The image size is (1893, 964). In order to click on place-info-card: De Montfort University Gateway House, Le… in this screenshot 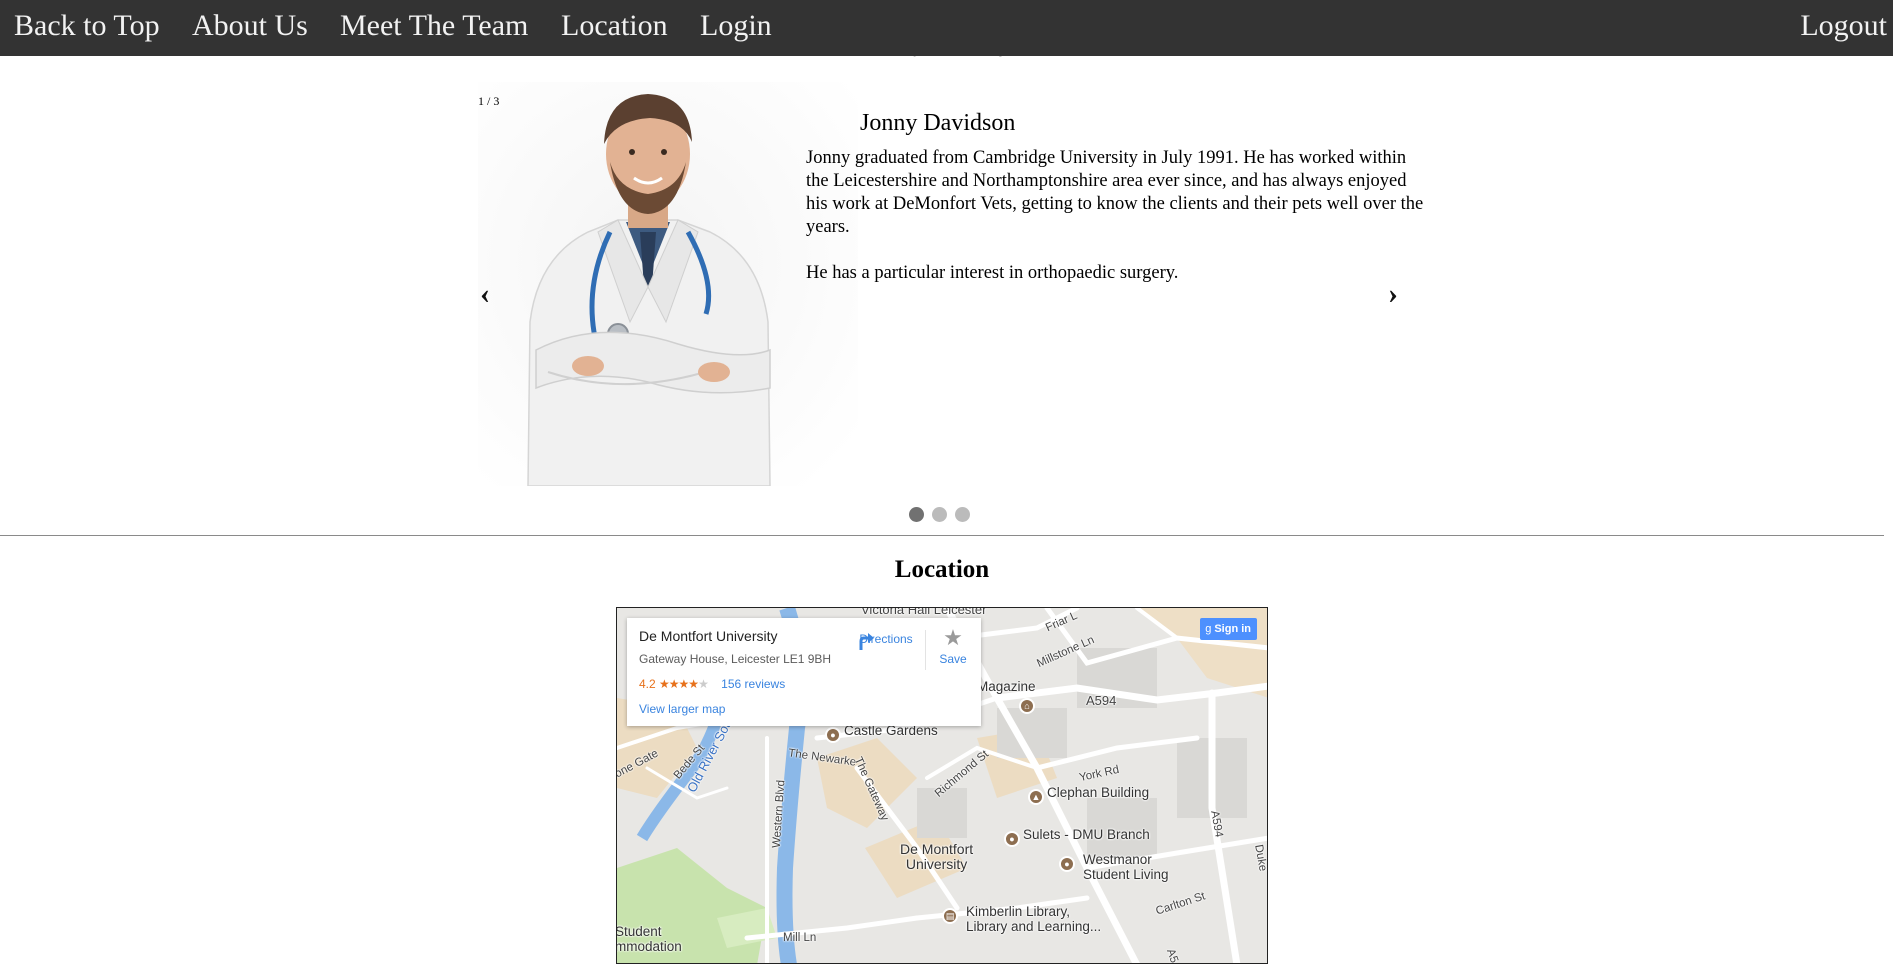, I will do `click(804, 672)`.